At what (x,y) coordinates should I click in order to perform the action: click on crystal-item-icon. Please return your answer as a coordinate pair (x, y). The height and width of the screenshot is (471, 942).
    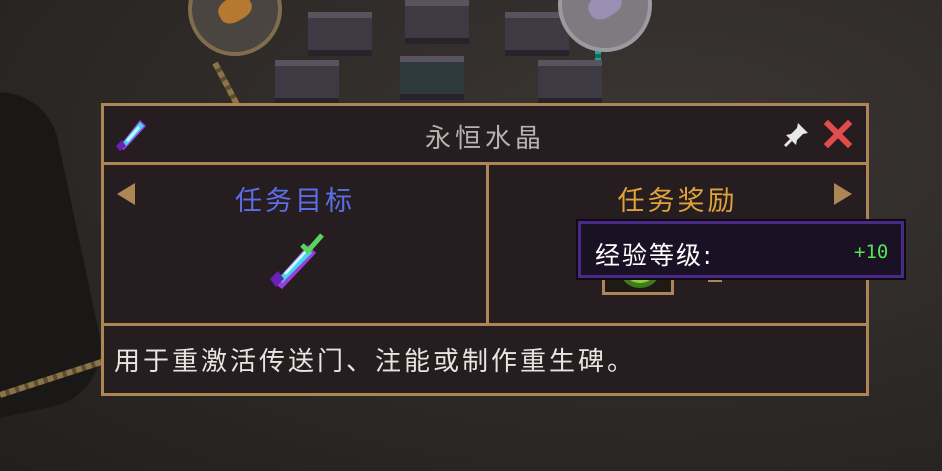
    Looking at the image, I should click on (605, 12).